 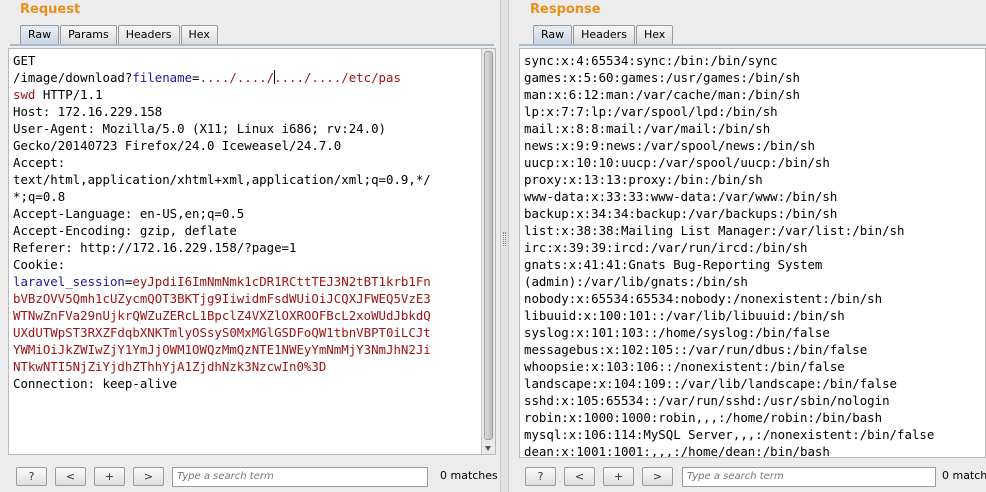 I want to click on scrollbar-thumb, so click(x=488, y=245).